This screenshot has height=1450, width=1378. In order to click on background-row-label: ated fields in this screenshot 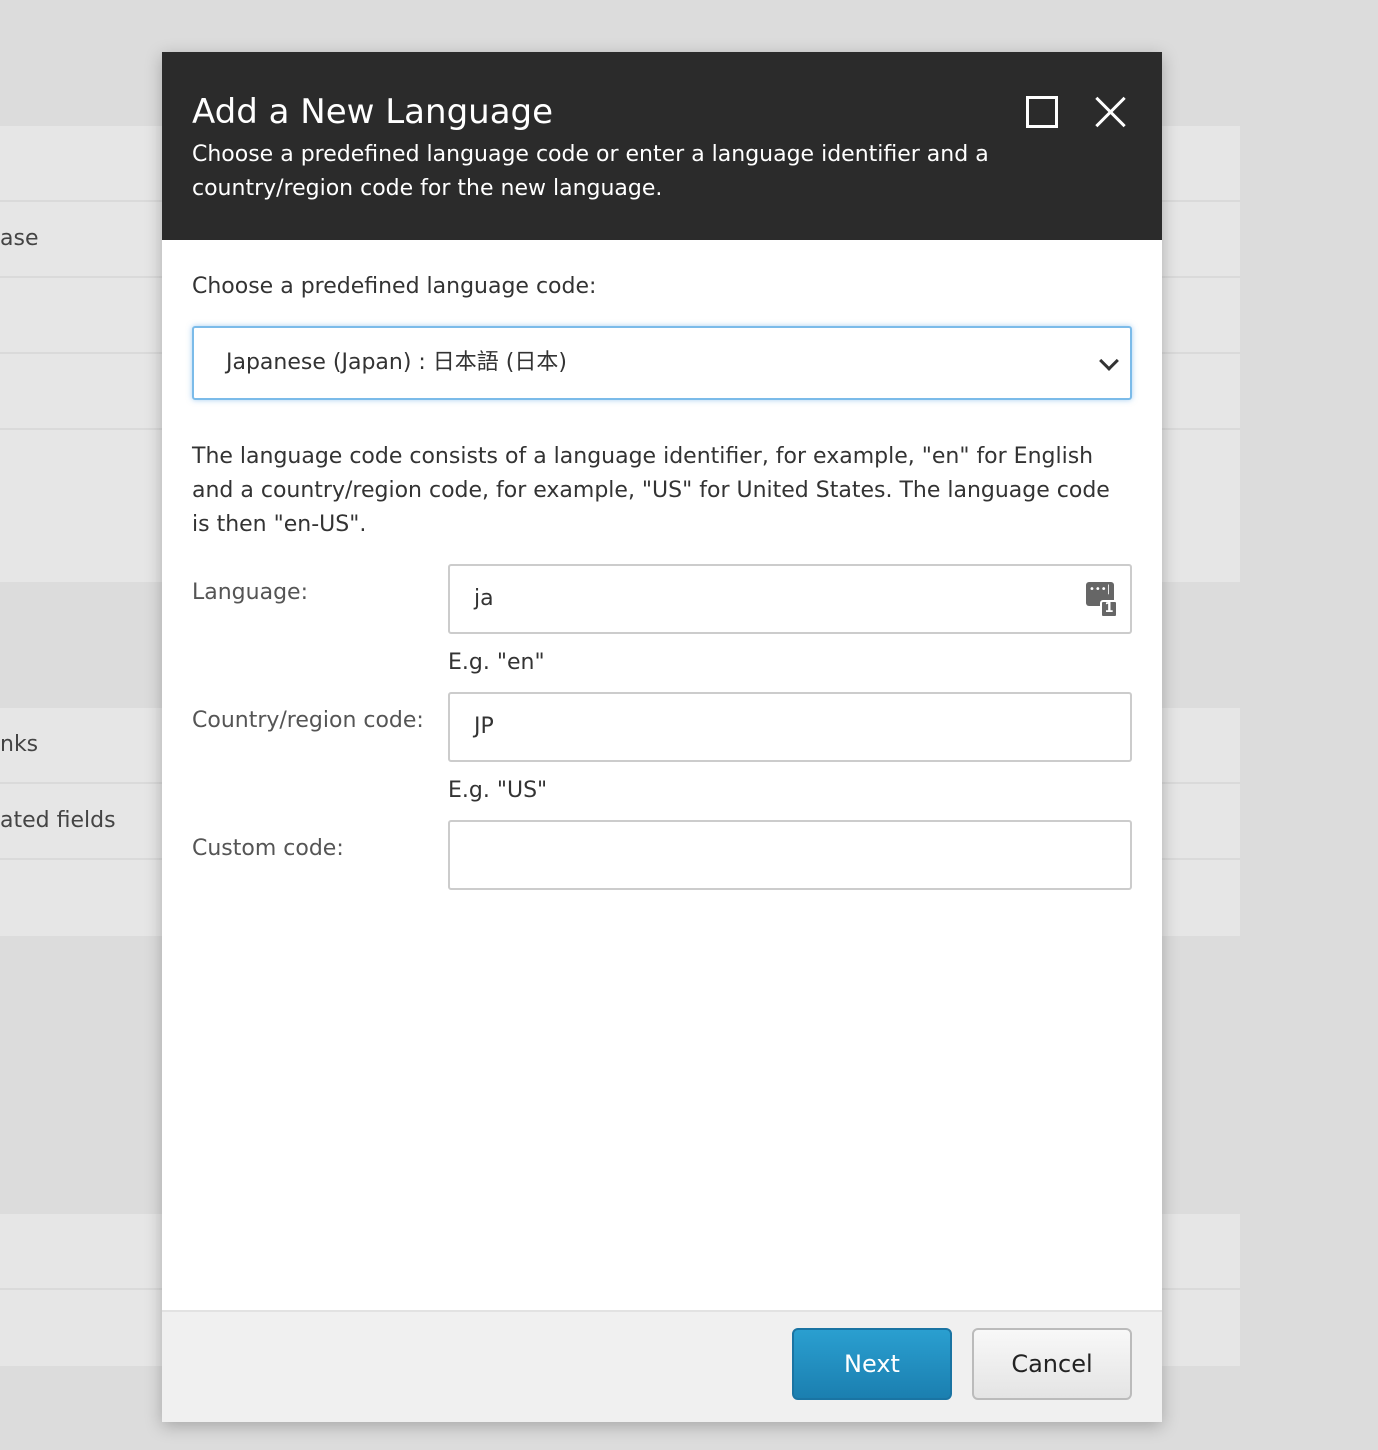, I will do `click(58, 820)`.